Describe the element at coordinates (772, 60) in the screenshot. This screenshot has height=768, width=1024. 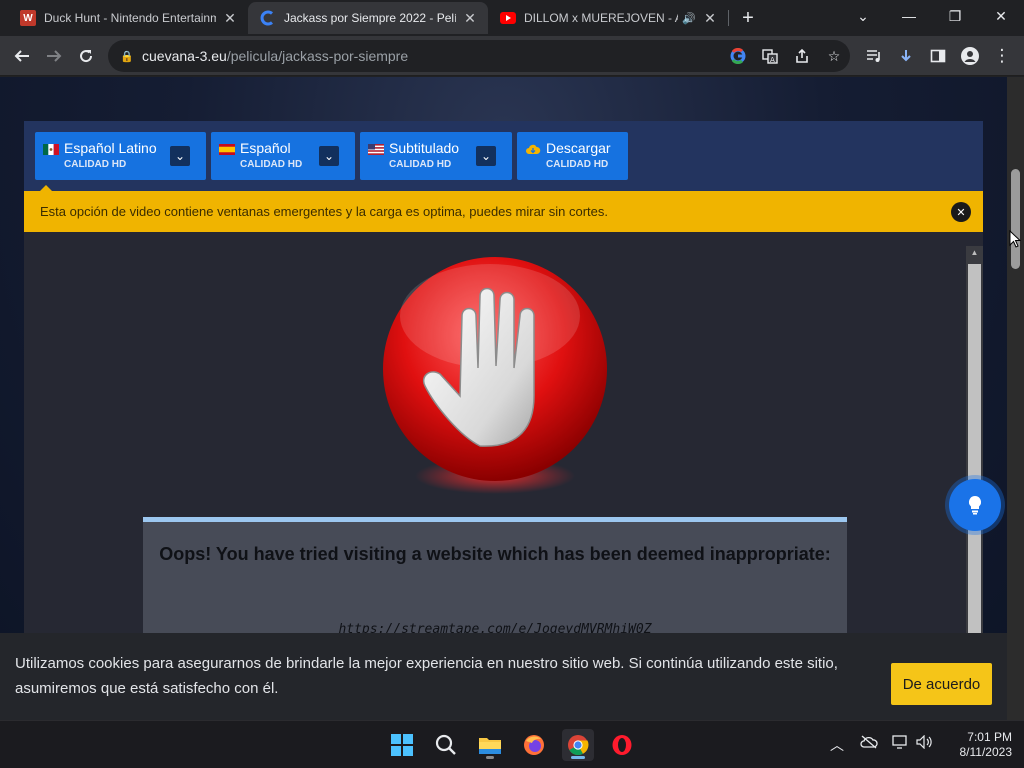
I see `svg-text: A` at that location.